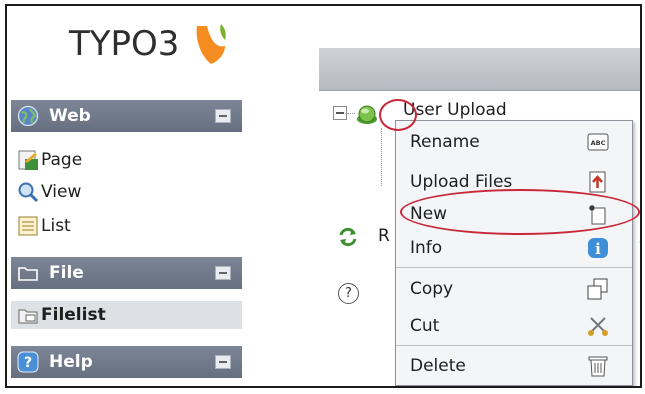  Describe the element at coordinates (597, 182) in the screenshot. I see `upload-icon` at that location.